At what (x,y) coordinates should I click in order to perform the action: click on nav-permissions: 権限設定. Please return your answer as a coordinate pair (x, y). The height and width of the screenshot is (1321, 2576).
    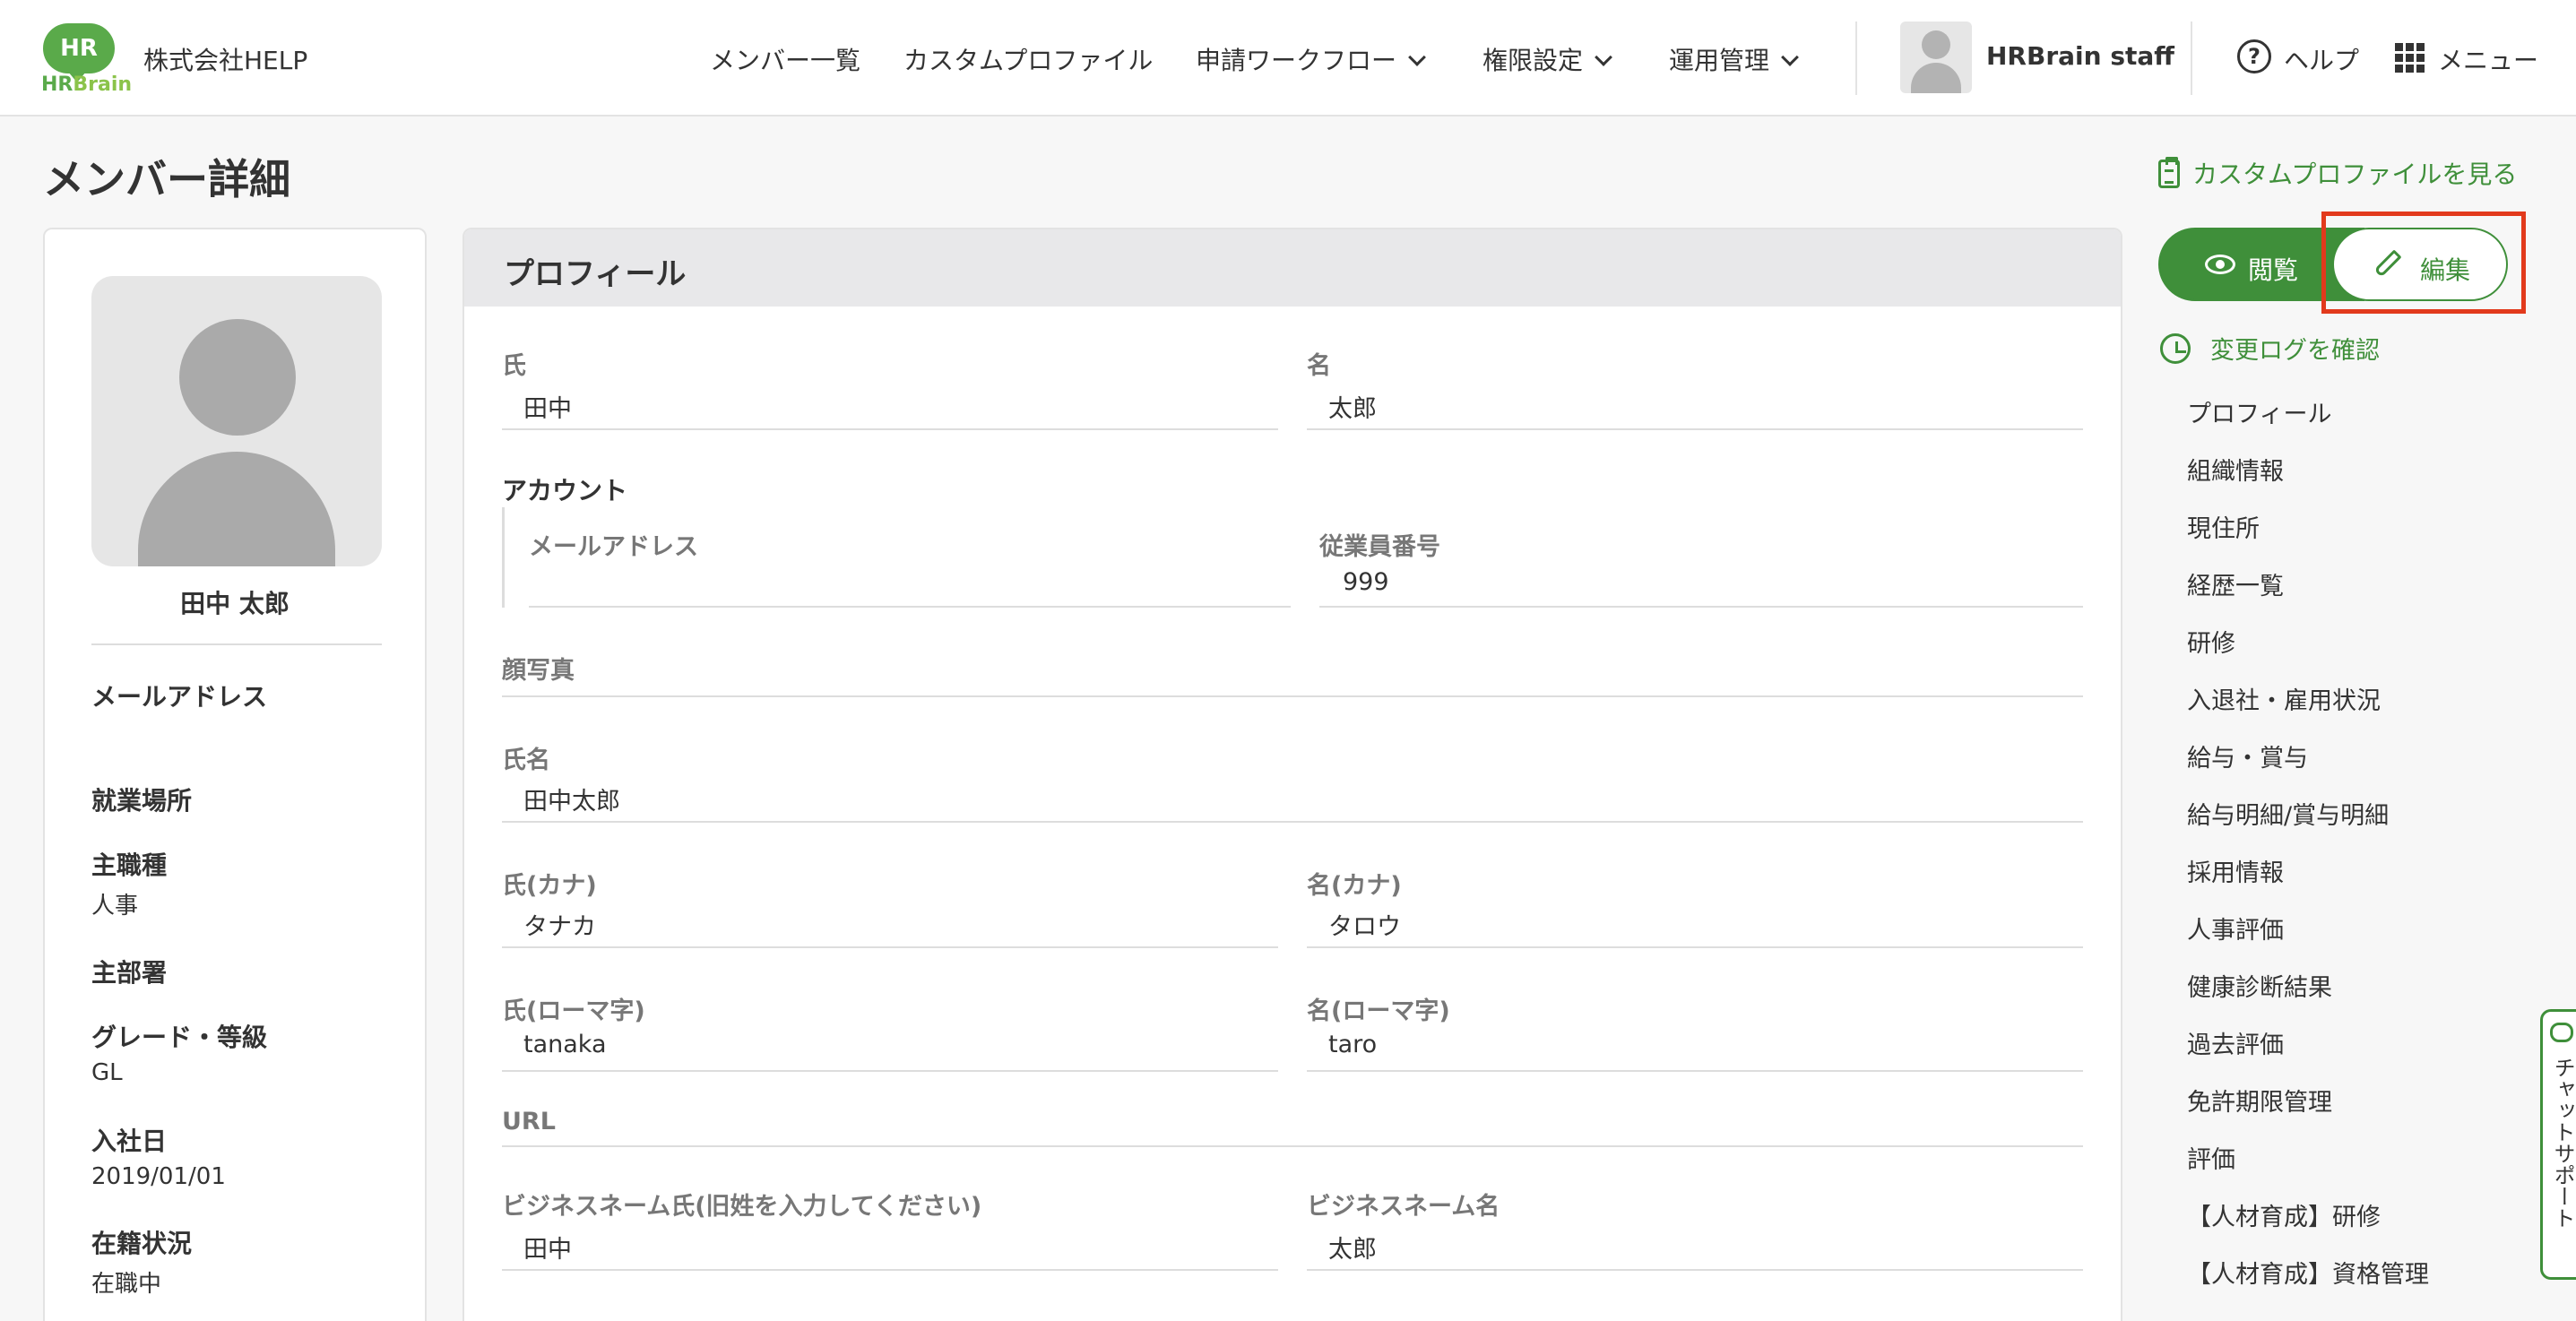
    Looking at the image, I should click on (1547, 59).